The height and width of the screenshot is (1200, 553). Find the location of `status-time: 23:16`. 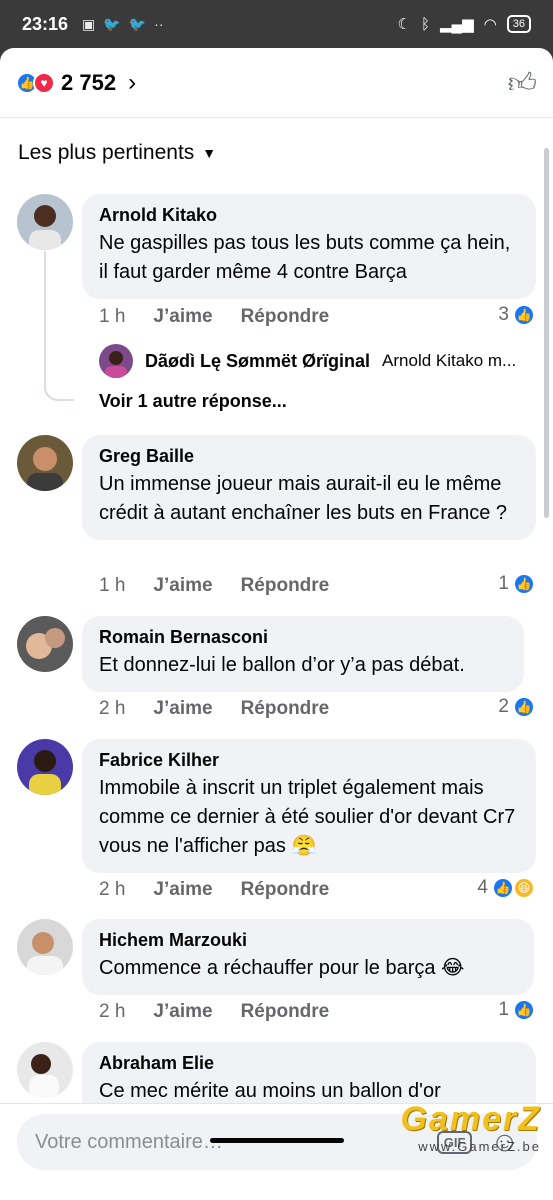

status-time: 23:16 is located at coordinates (45, 23).